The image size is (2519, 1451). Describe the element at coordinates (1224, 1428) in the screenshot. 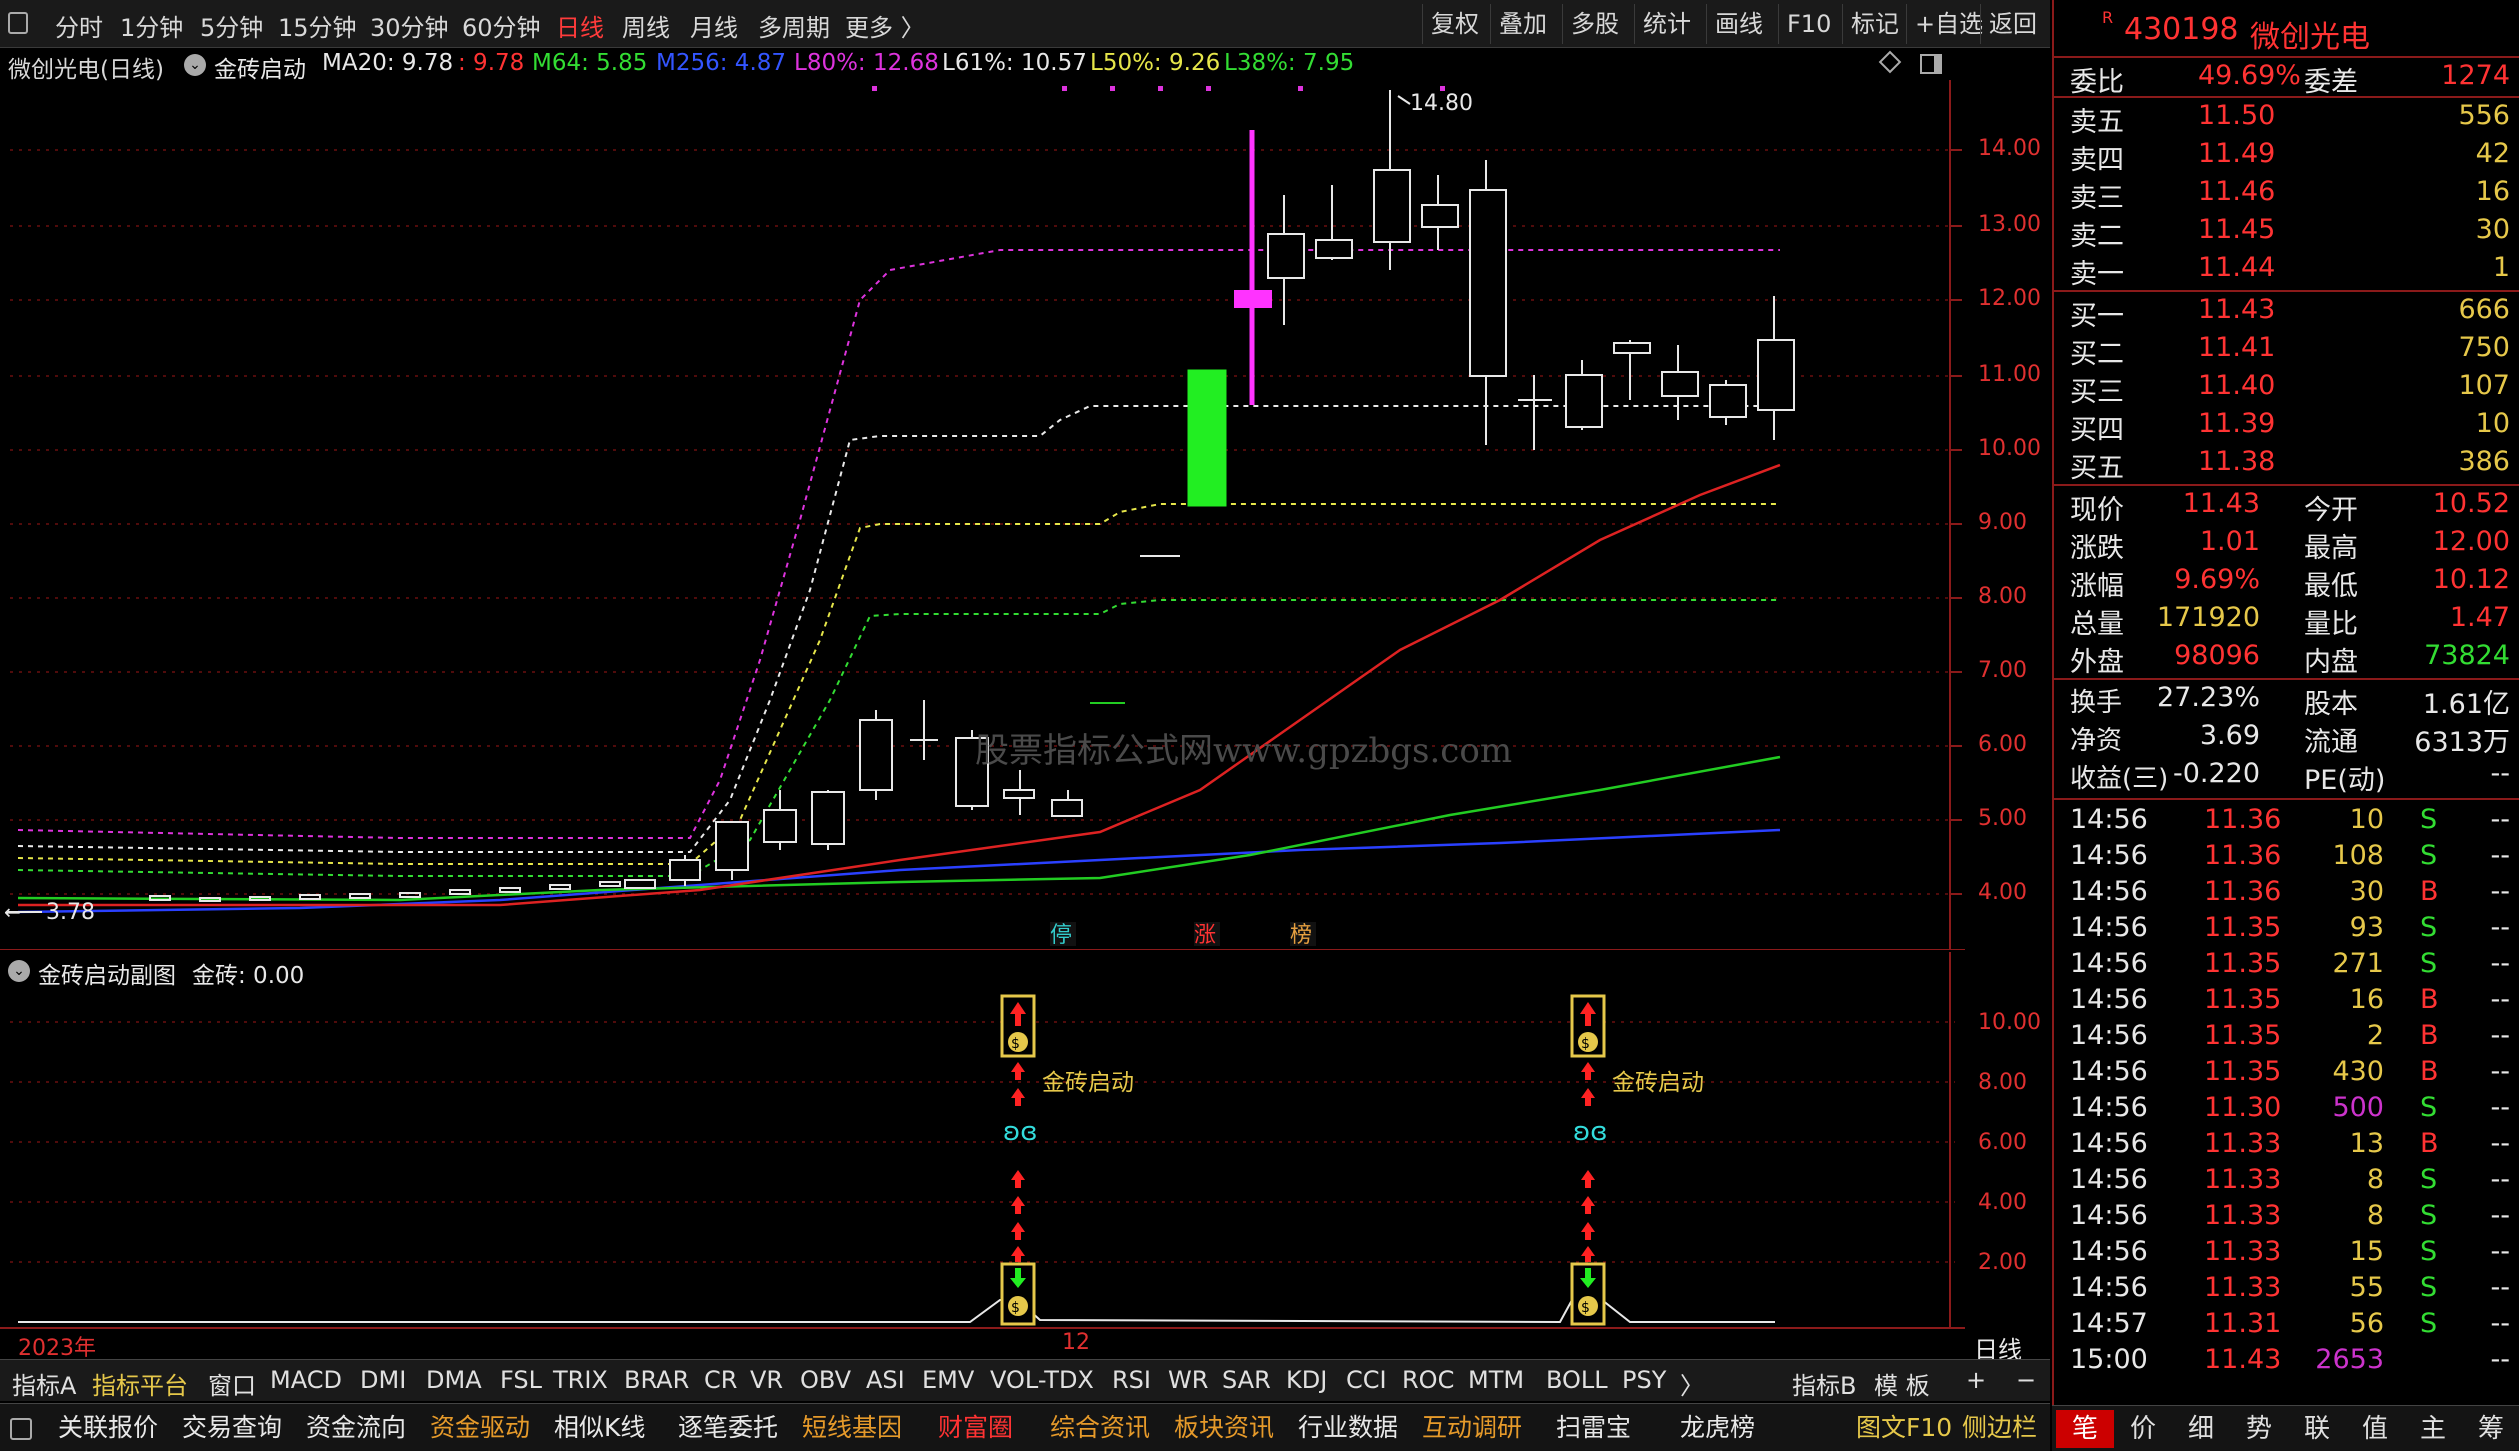

I see `func-sector-news: 板块资讯` at that location.